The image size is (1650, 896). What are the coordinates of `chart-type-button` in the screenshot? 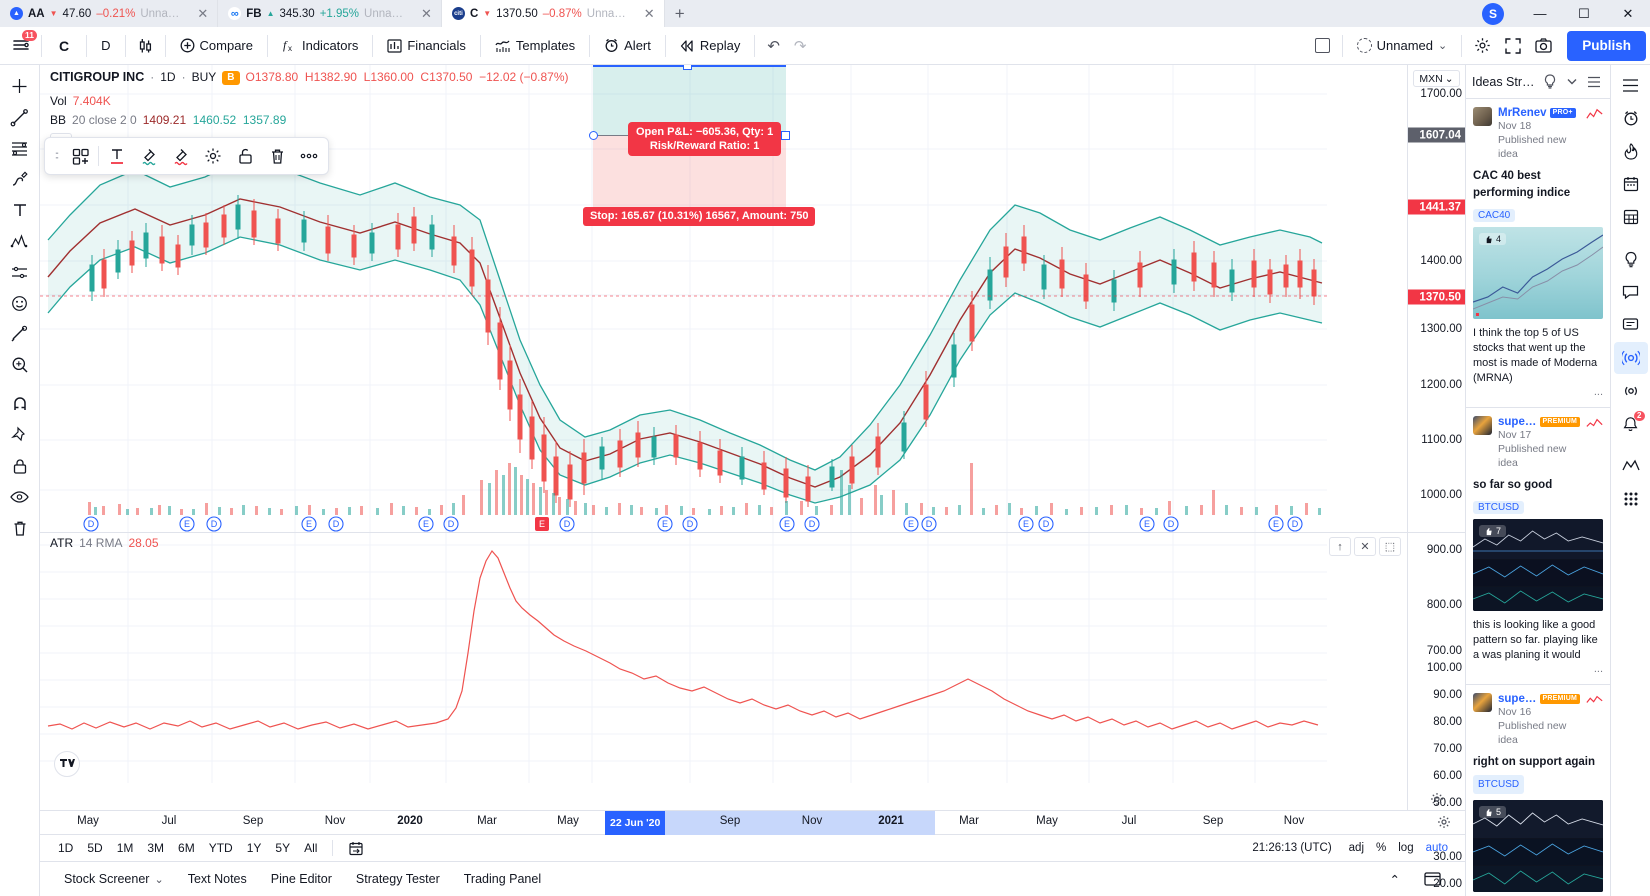 It's located at (145, 46).